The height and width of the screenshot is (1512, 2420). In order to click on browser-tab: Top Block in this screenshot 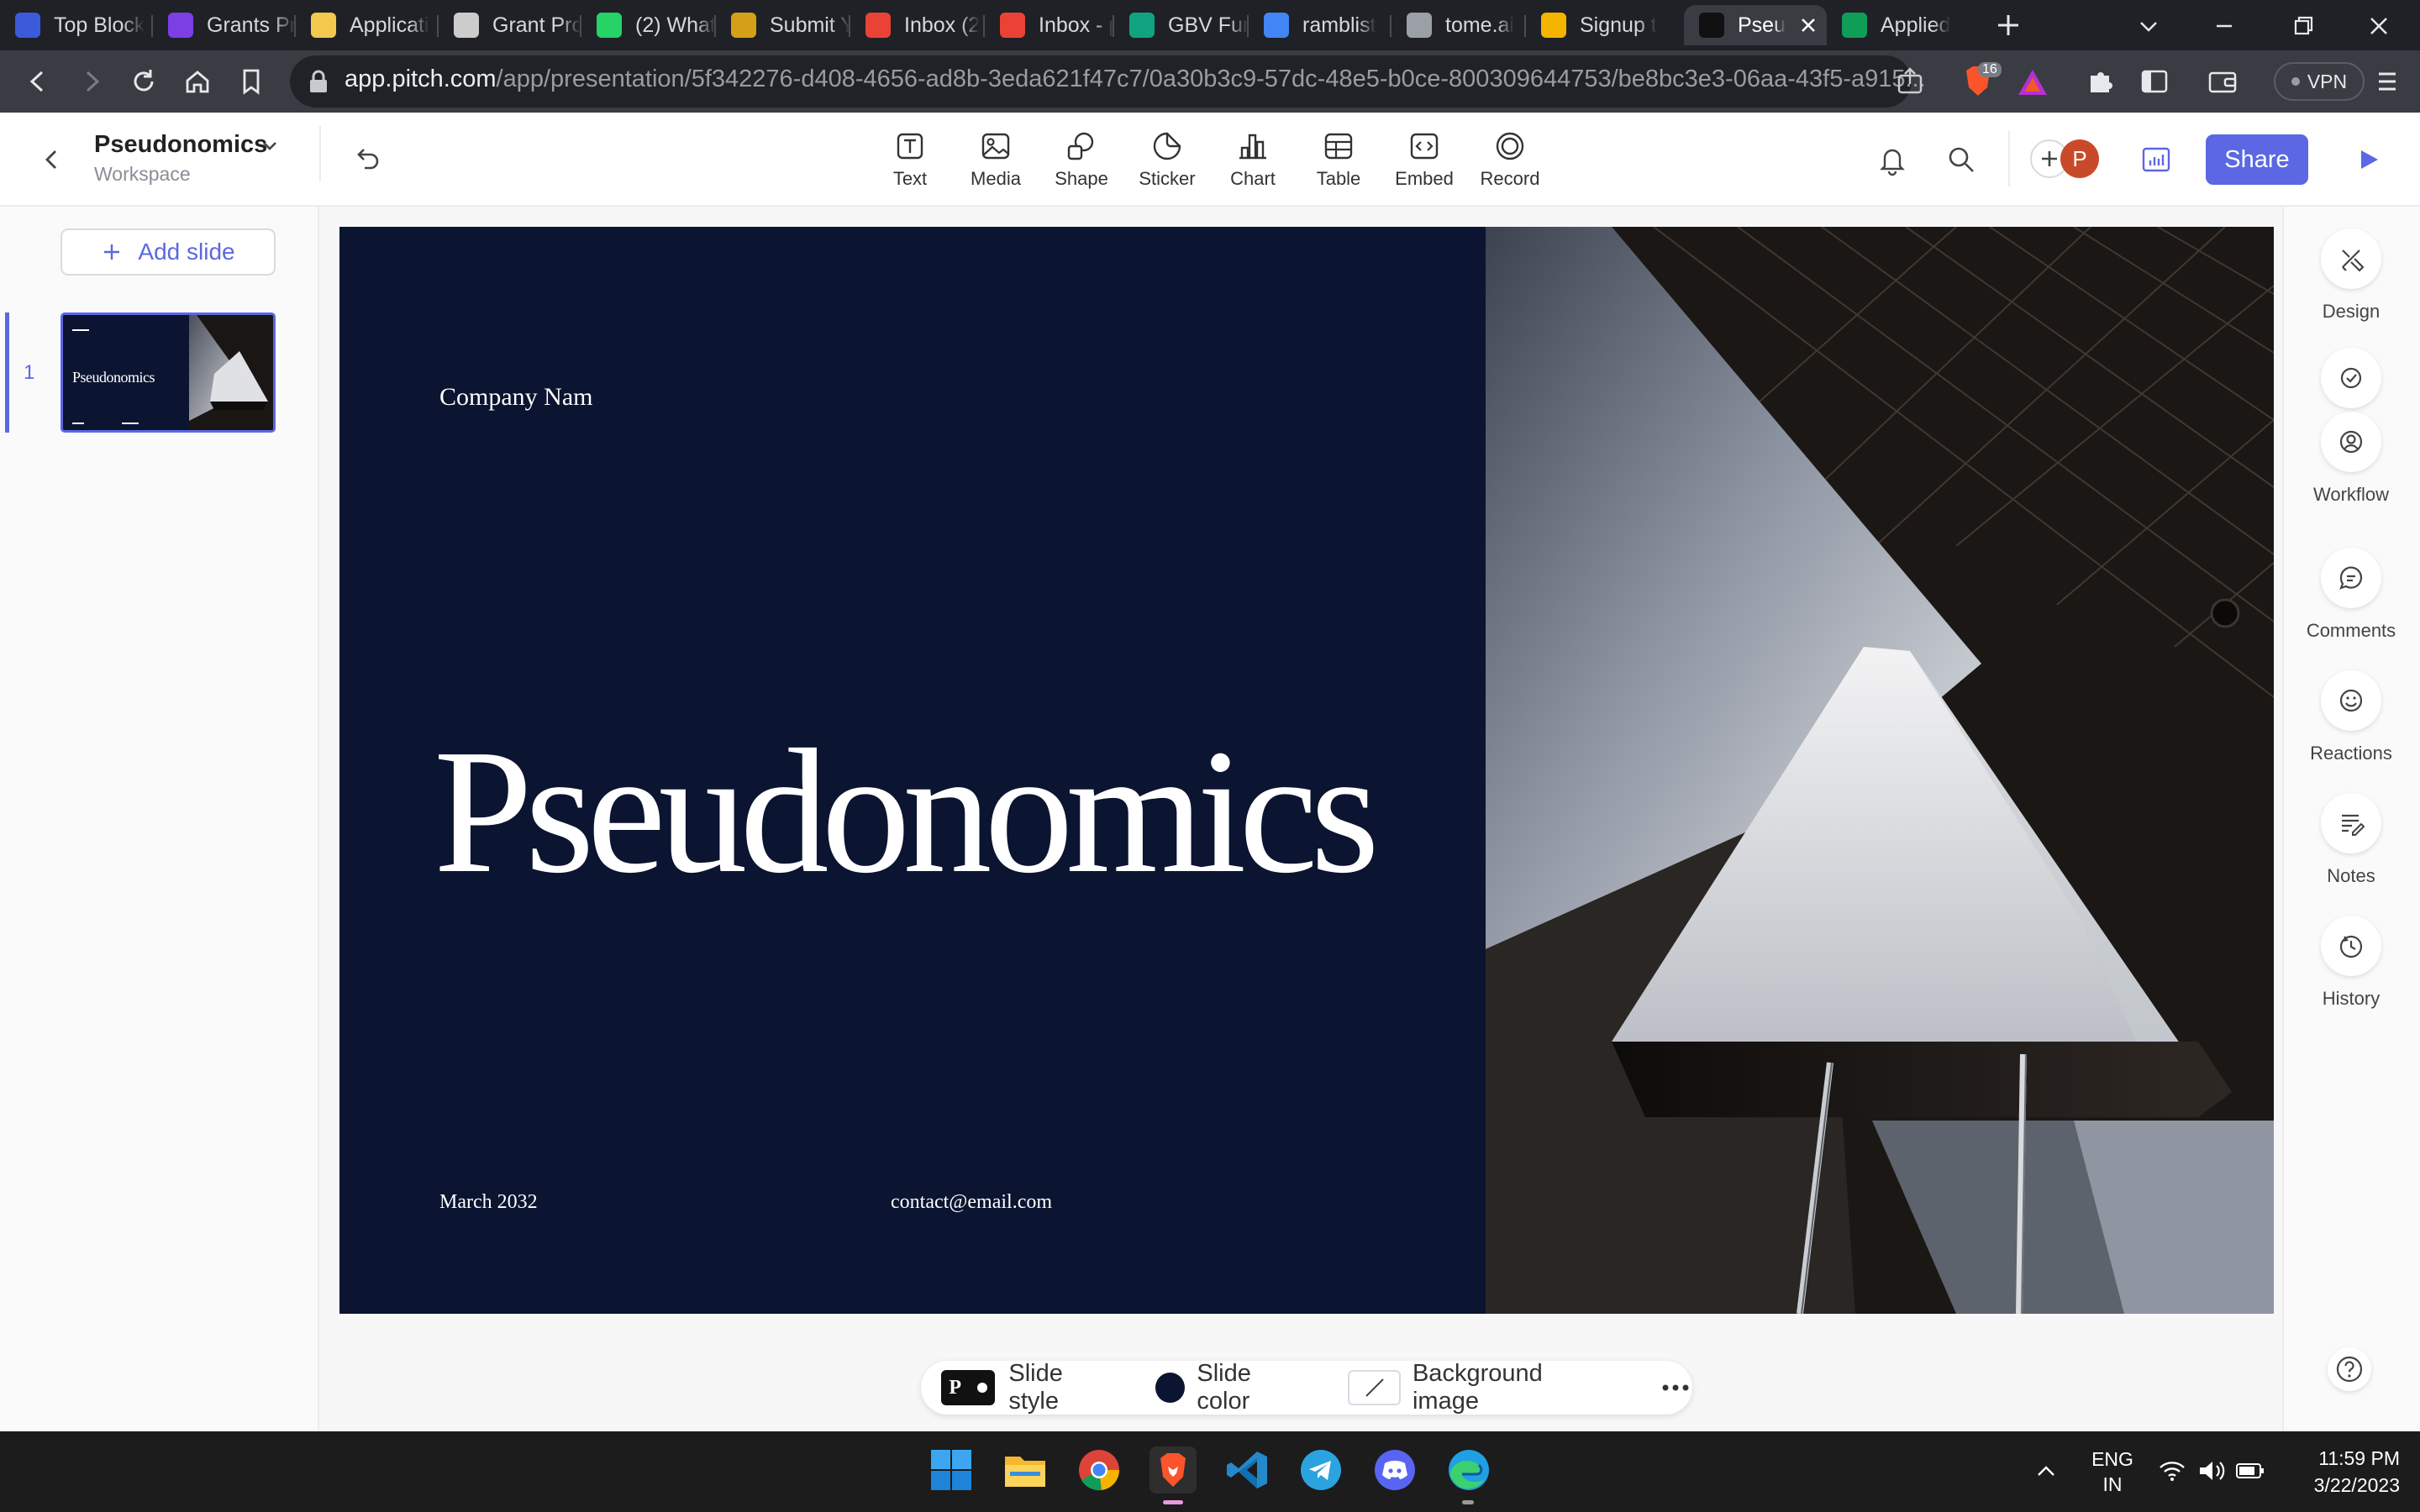, I will do `click(75, 25)`.